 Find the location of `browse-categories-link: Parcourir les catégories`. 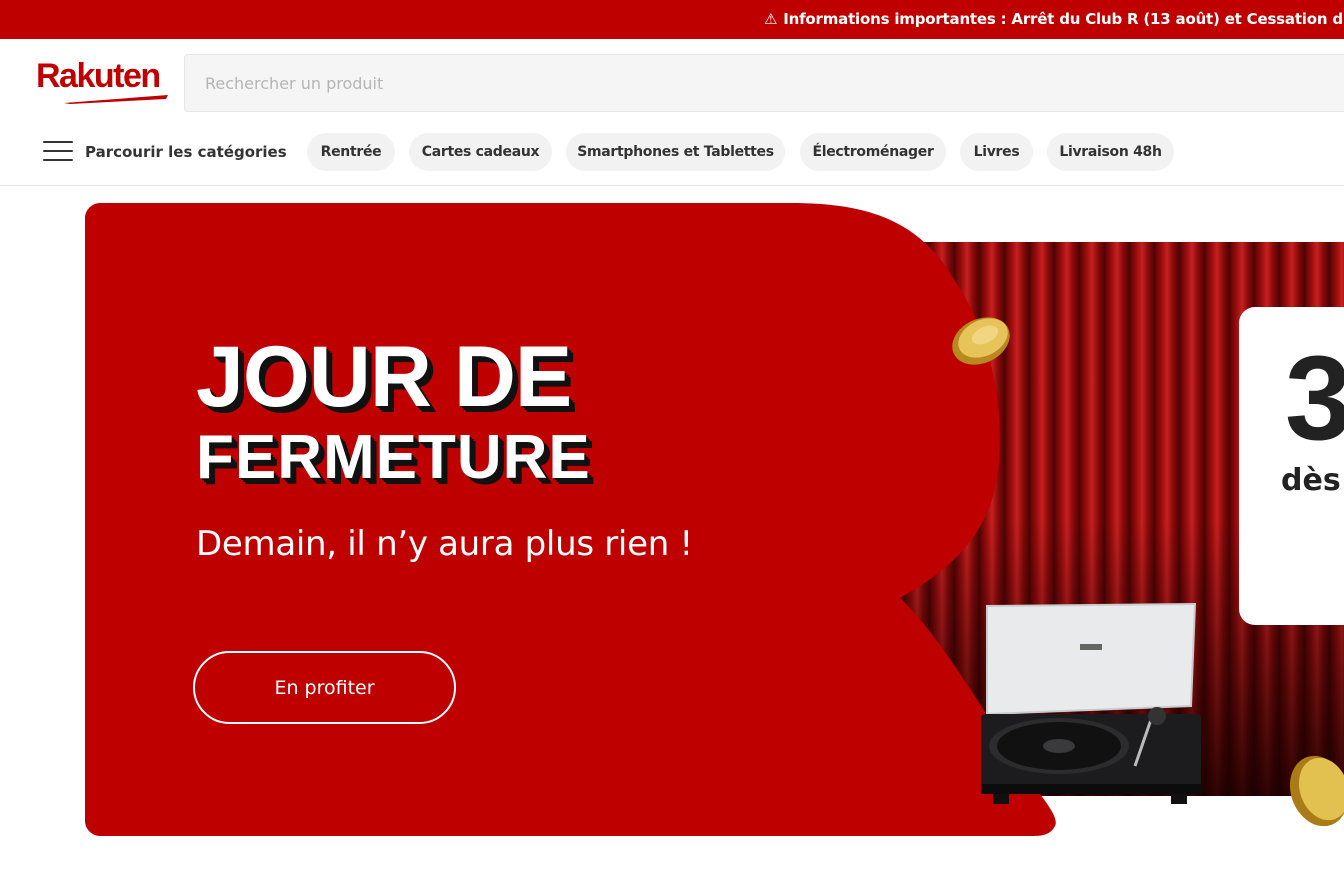

browse-categories-link: Parcourir les catégories is located at coordinates (186, 152).